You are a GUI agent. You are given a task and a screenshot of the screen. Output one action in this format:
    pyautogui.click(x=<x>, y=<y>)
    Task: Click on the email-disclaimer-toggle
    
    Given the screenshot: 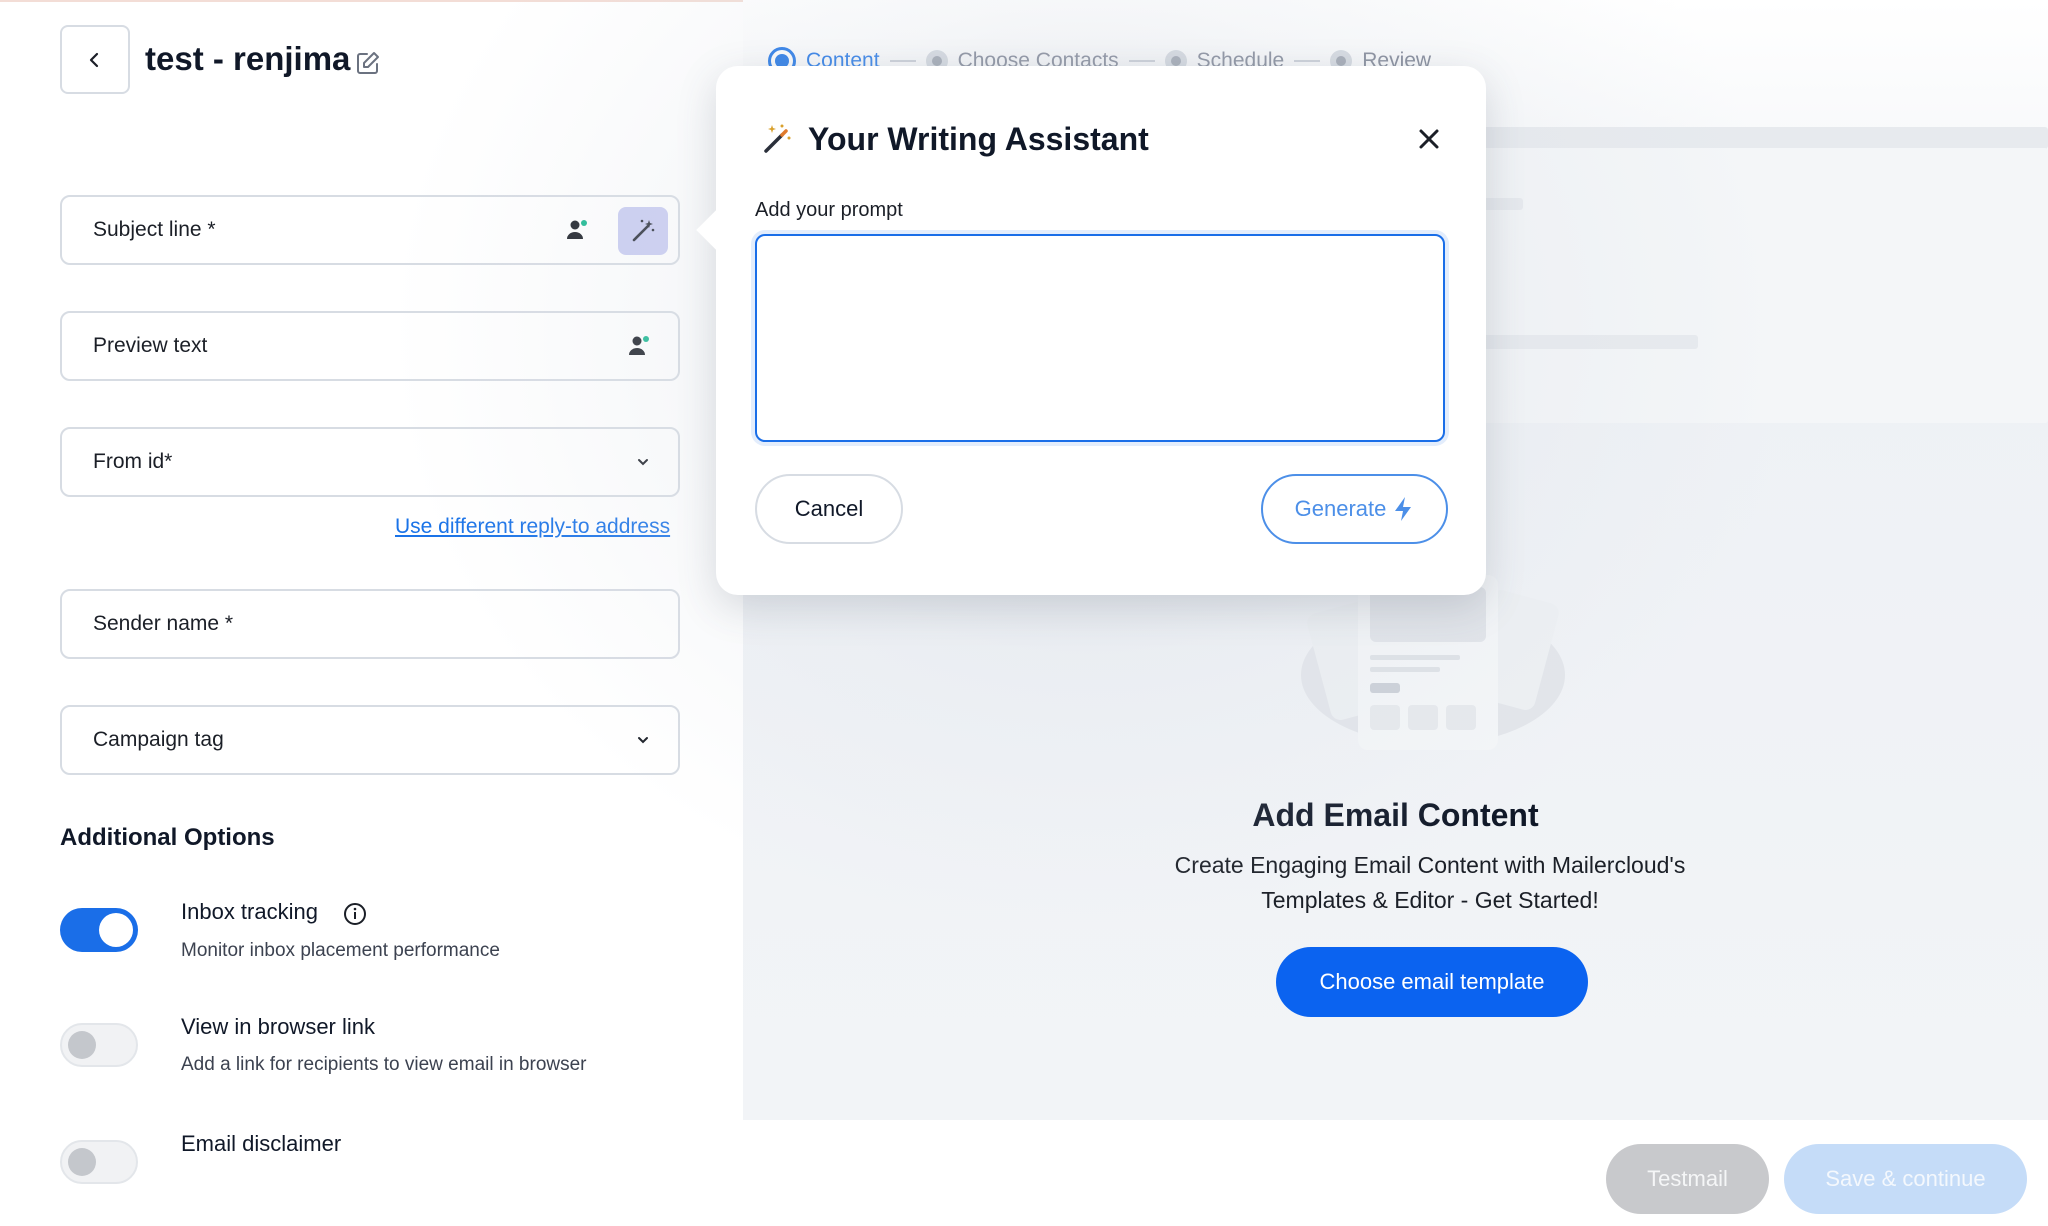 What is the action you would take?
    pyautogui.click(x=99, y=1162)
    